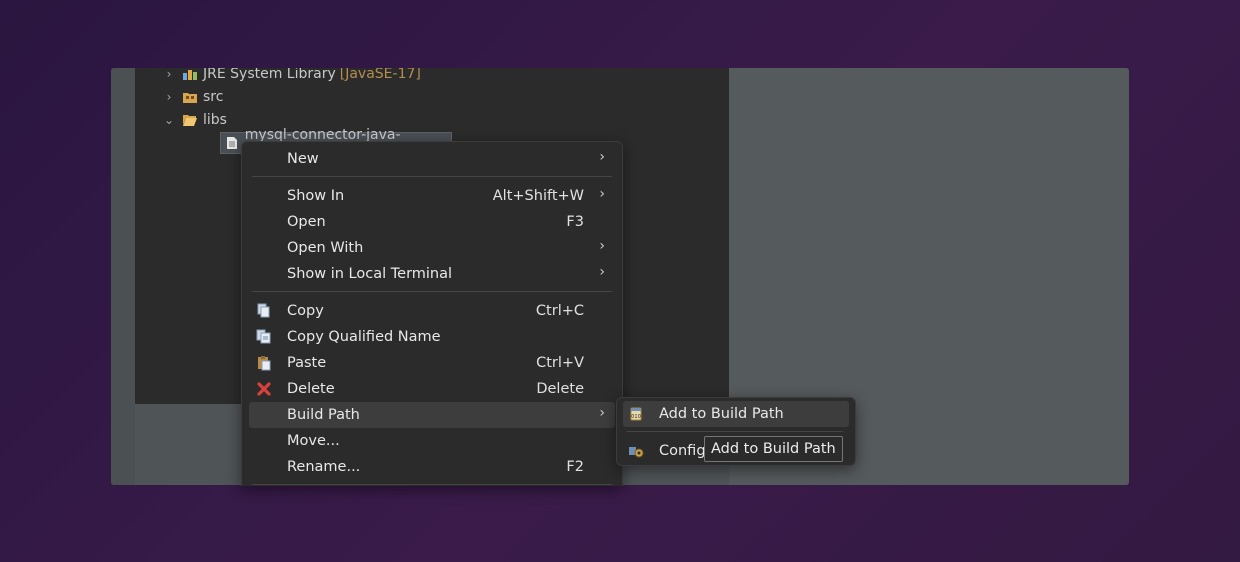 This screenshot has height=562, width=1240. I want to click on submenu-item-label: Add to Build Path, so click(721, 414).